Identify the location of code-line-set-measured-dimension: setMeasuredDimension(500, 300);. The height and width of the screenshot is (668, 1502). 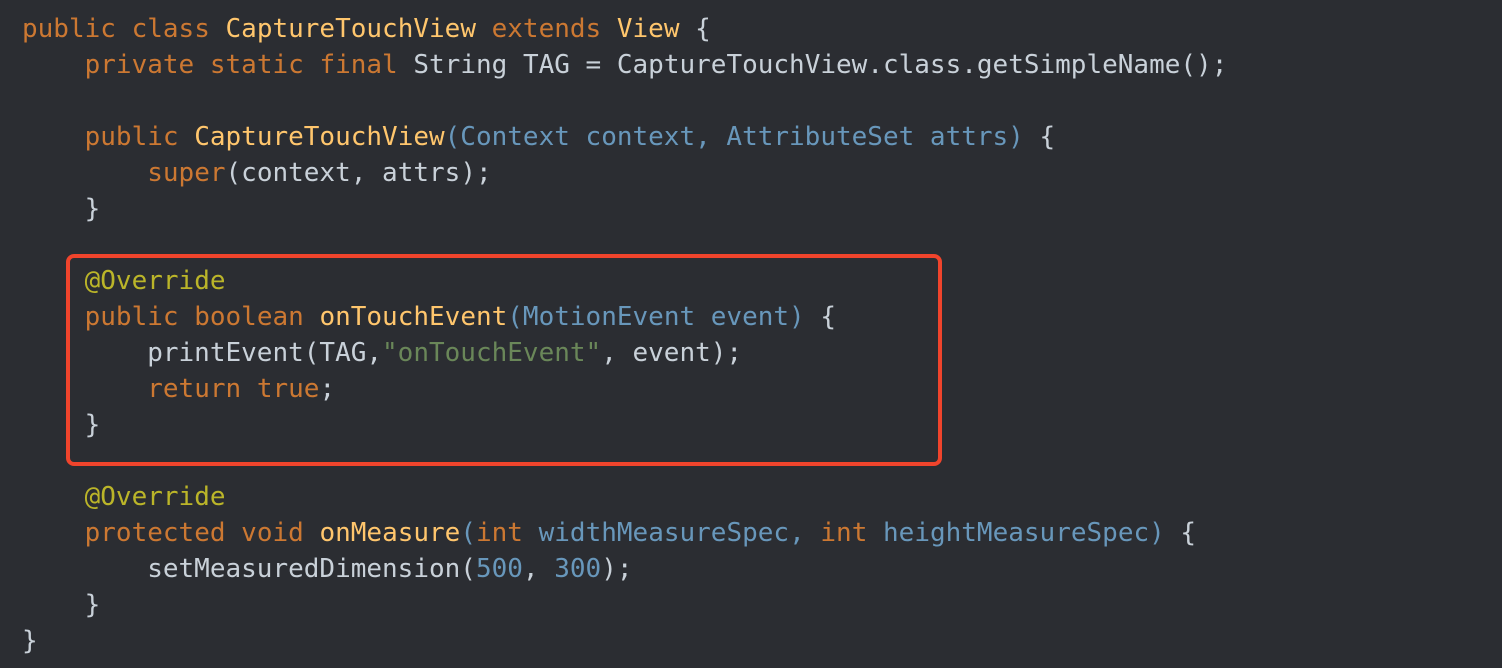
(327, 569).